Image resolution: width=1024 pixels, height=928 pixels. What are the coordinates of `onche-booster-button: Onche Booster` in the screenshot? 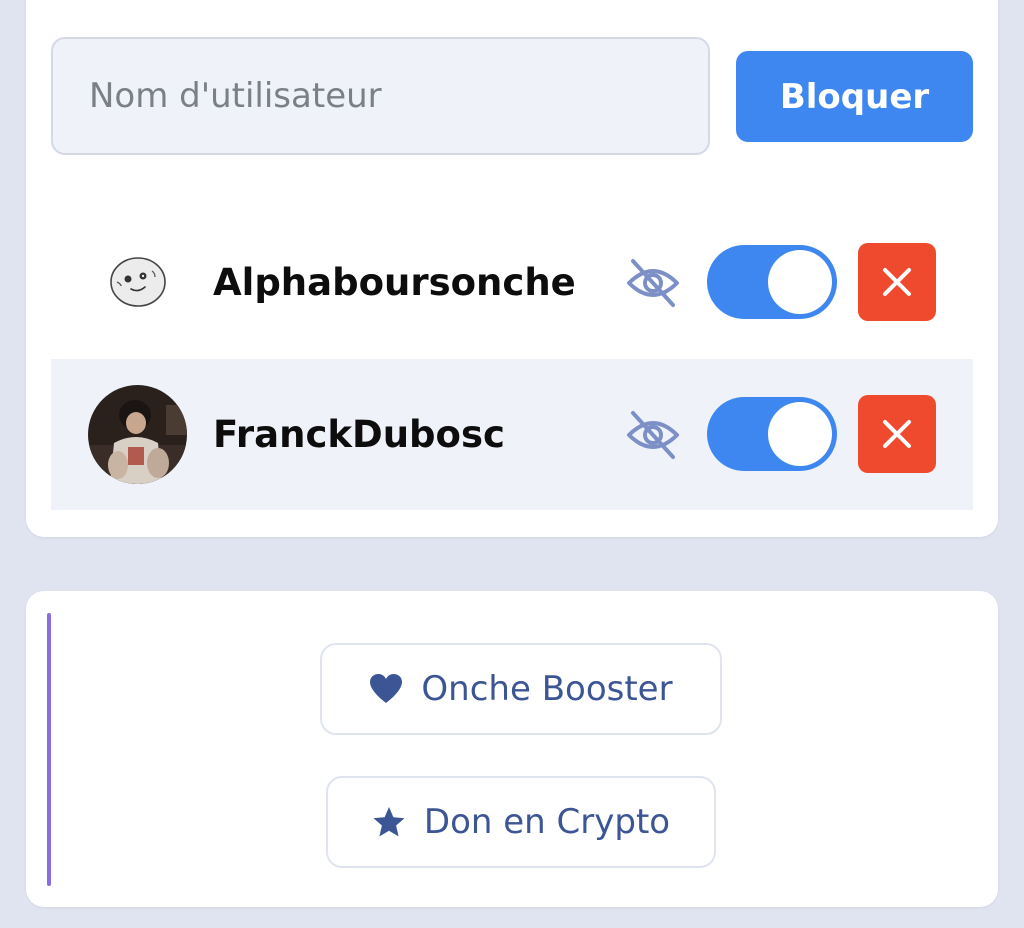 It's located at (521, 689).